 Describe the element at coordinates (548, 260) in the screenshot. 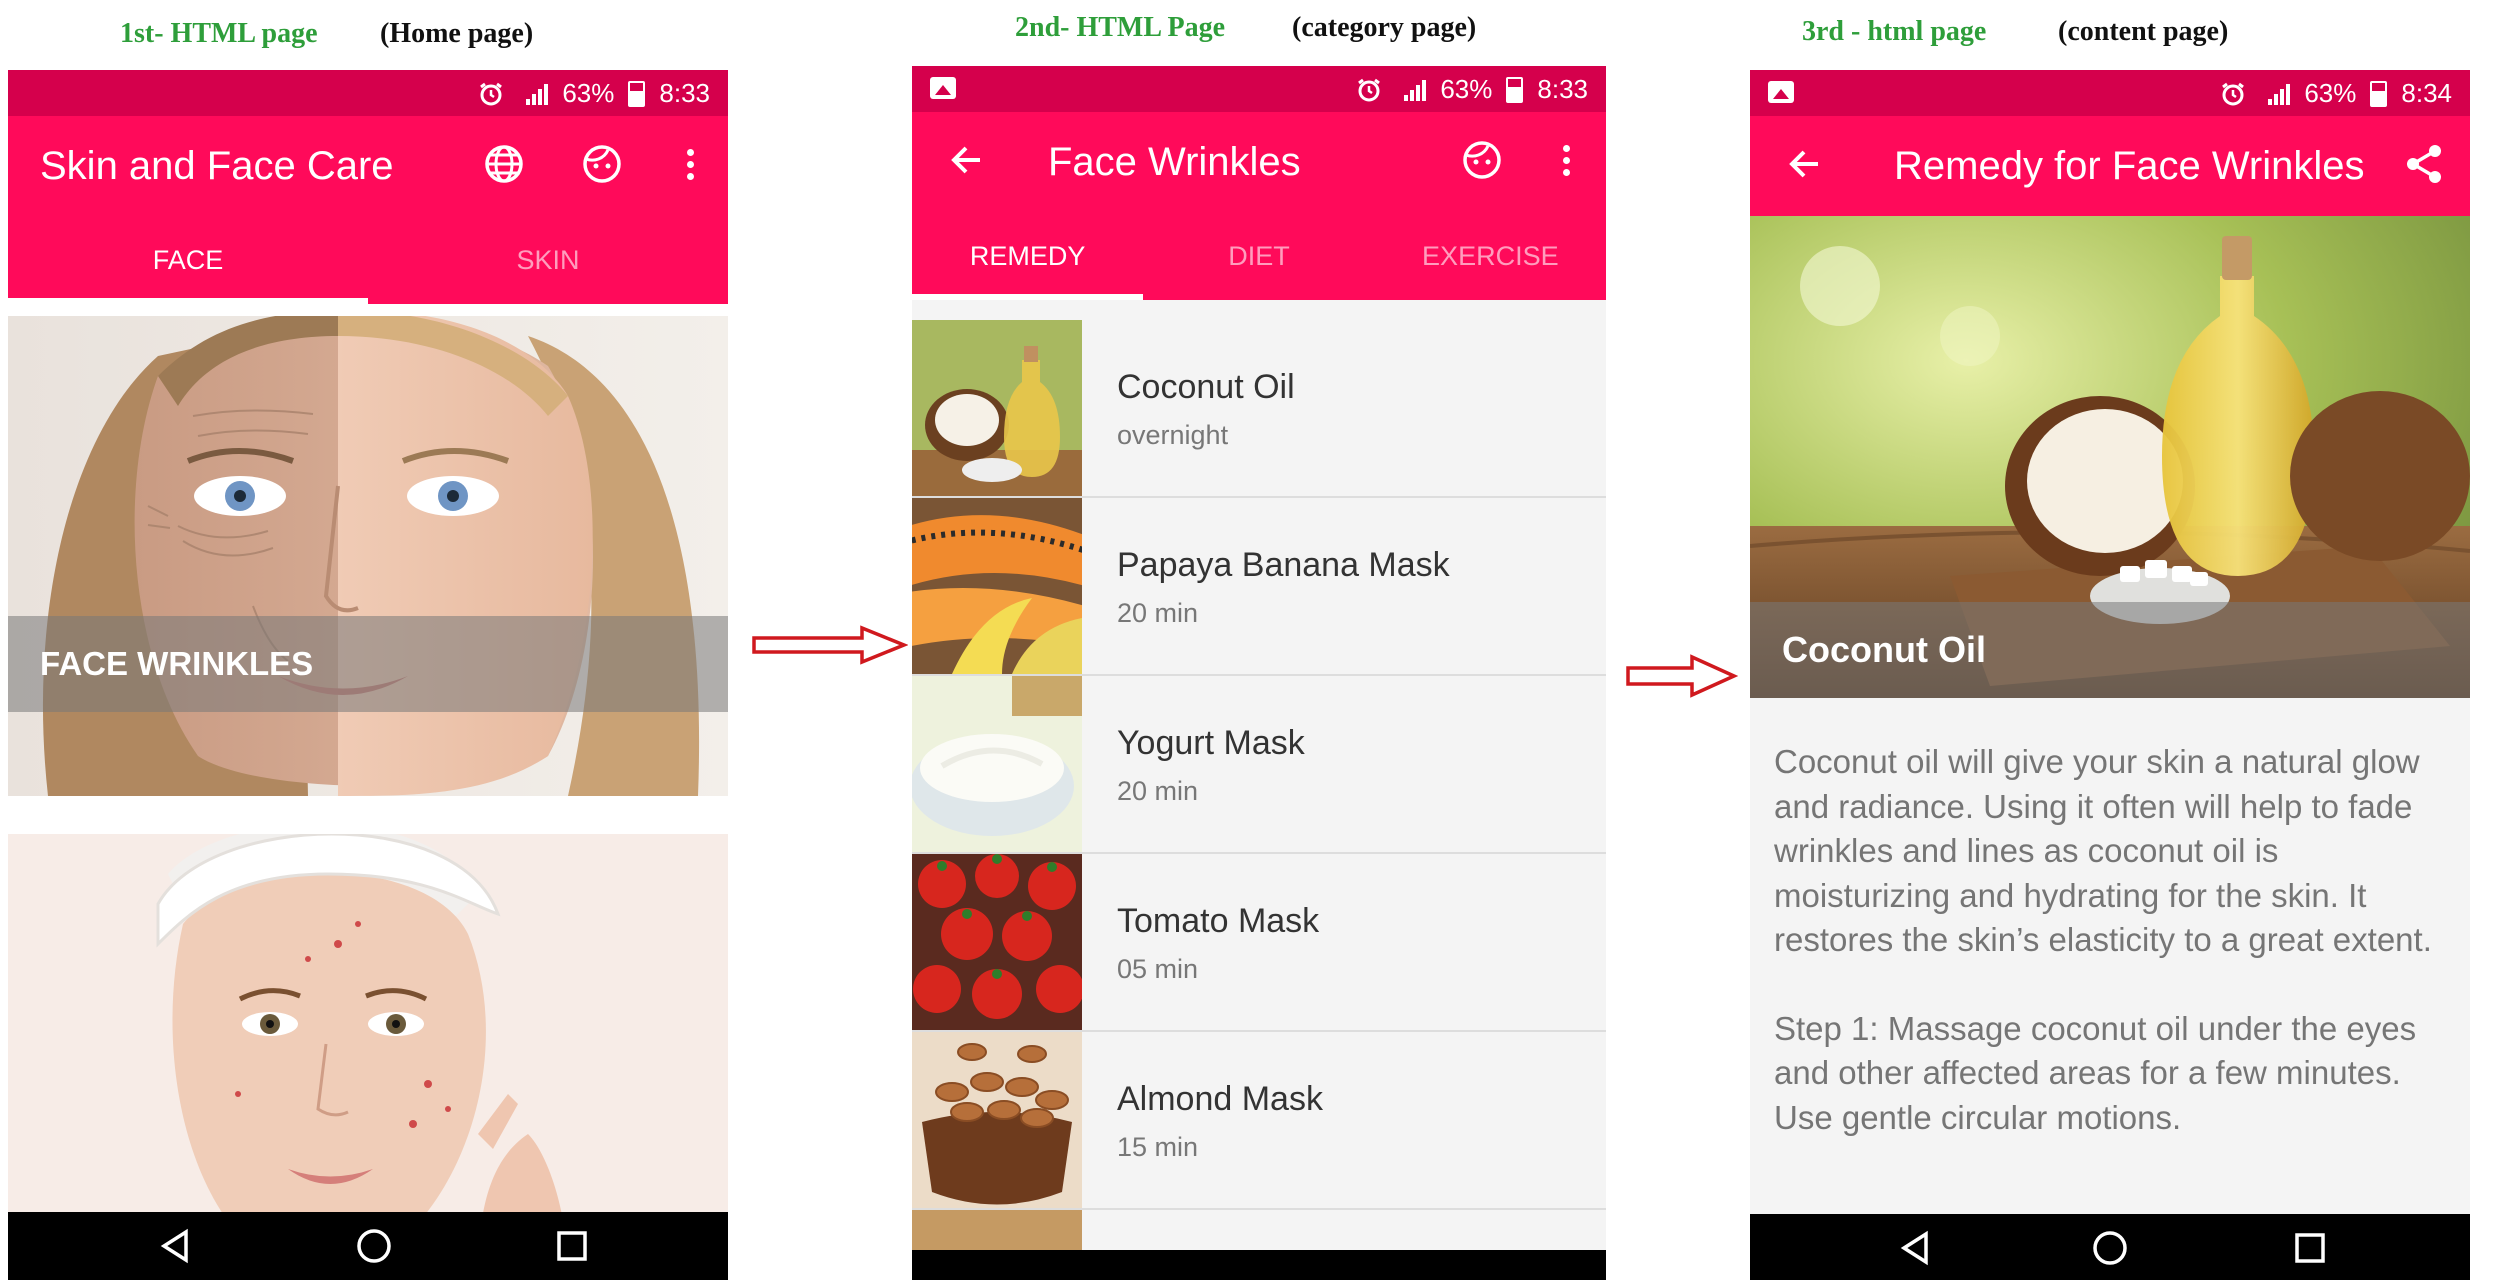

I see `tab-skin: SKIN` at that location.